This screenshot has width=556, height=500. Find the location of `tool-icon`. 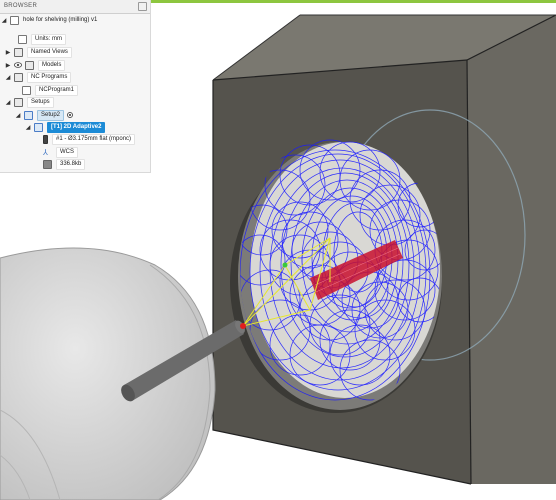

tool-icon is located at coordinates (45, 139).